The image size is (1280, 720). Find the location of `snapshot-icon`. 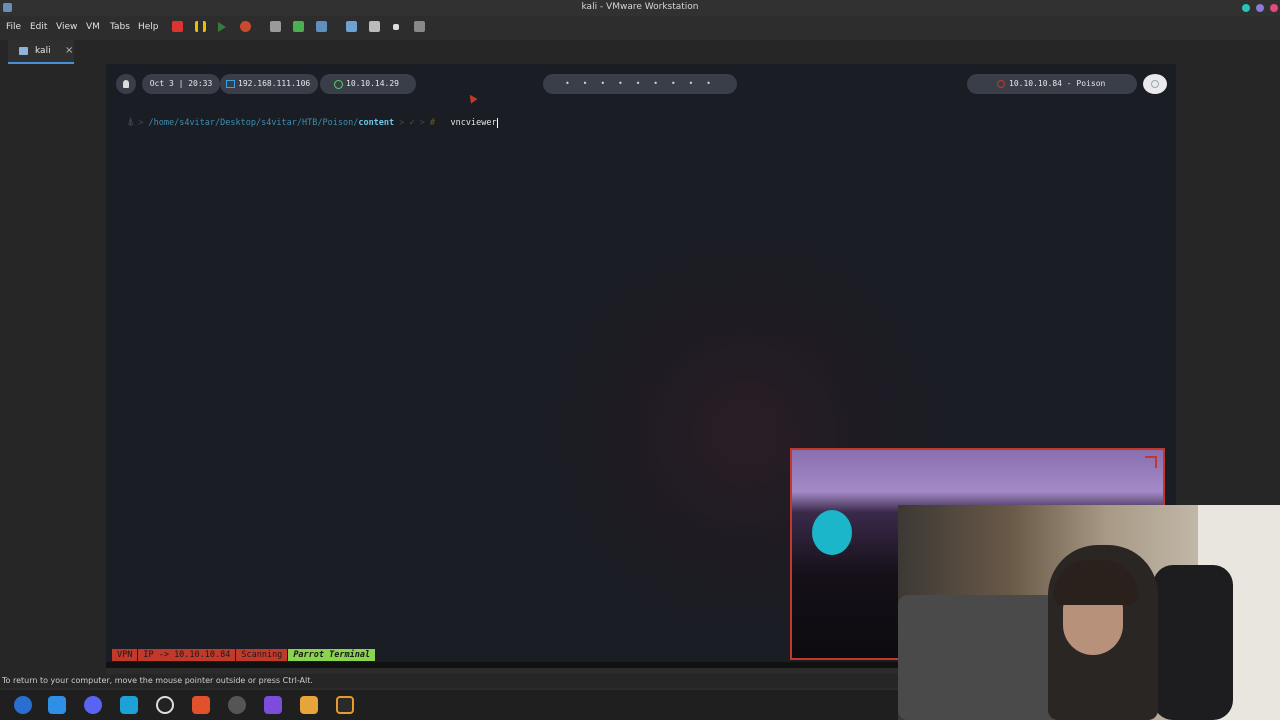

snapshot-icon is located at coordinates (275, 26).